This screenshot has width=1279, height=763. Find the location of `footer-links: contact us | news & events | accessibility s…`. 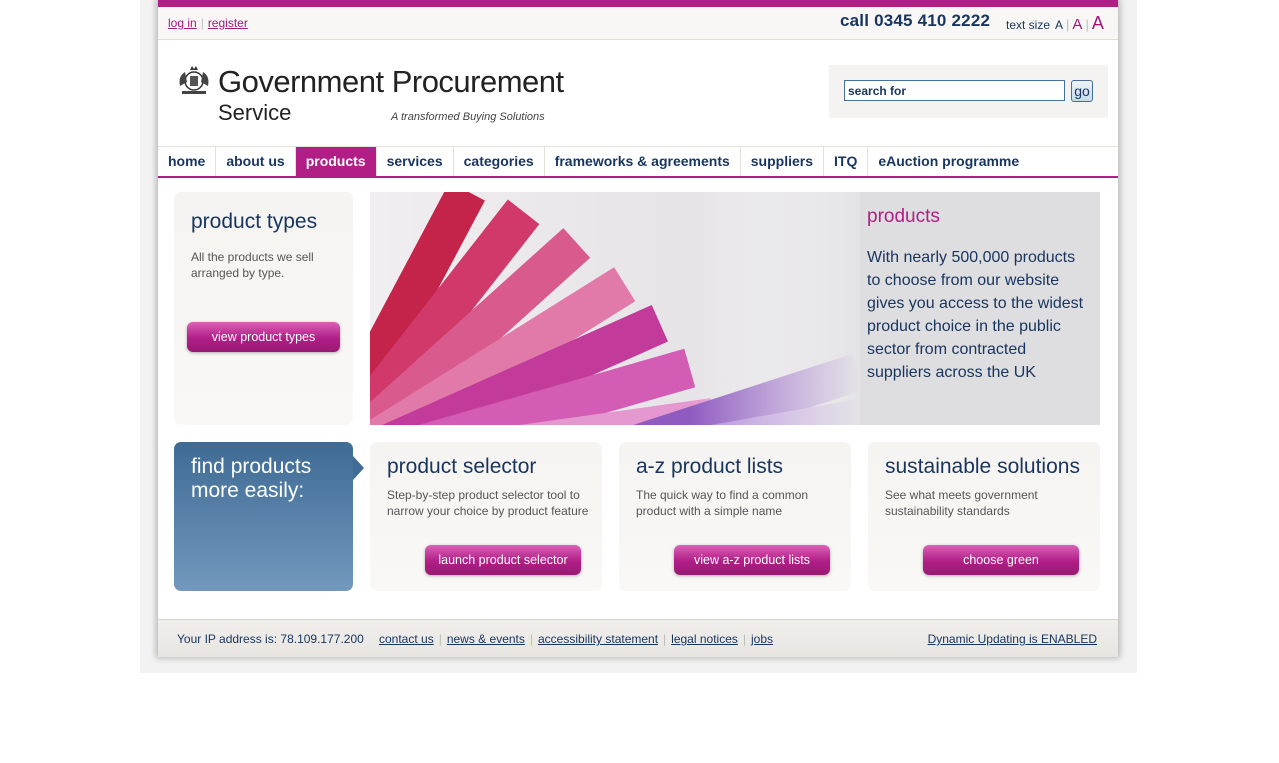

footer-links: contact us | news & events | accessibility s… is located at coordinates (576, 639).